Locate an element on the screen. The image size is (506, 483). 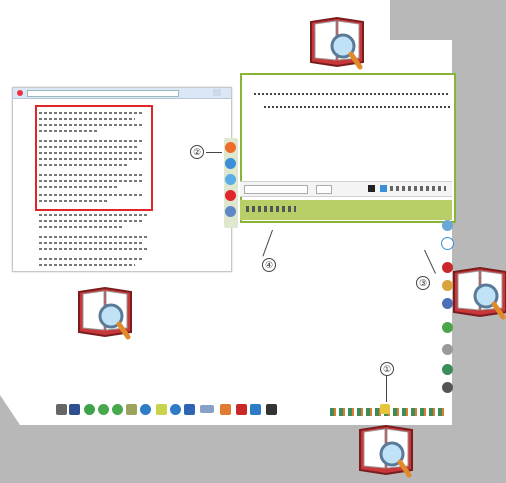
browser-close-icon is located at coordinates (217, 92).